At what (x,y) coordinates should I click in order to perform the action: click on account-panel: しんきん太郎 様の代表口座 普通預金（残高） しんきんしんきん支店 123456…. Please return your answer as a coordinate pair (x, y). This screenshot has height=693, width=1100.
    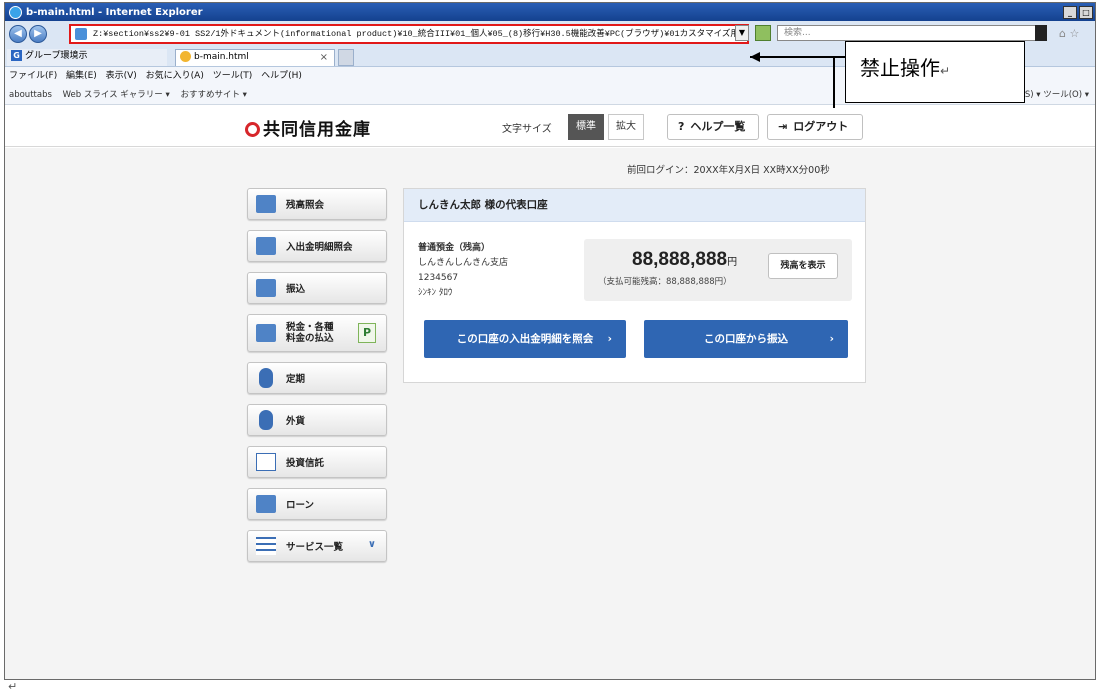
    Looking at the image, I should click on (634, 285).